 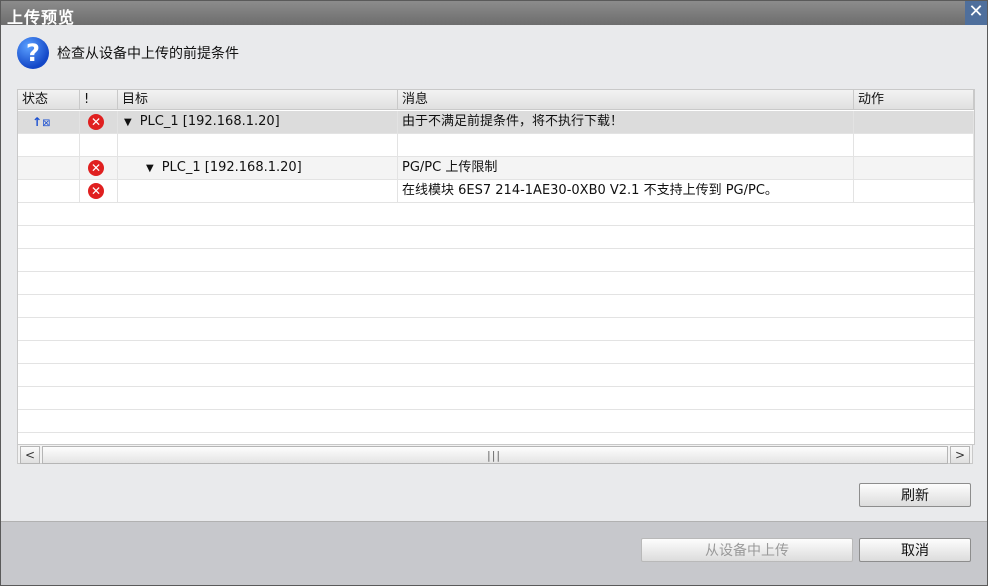 I want to click on status-cell: ↑⊠, so click(x=49, y=122).